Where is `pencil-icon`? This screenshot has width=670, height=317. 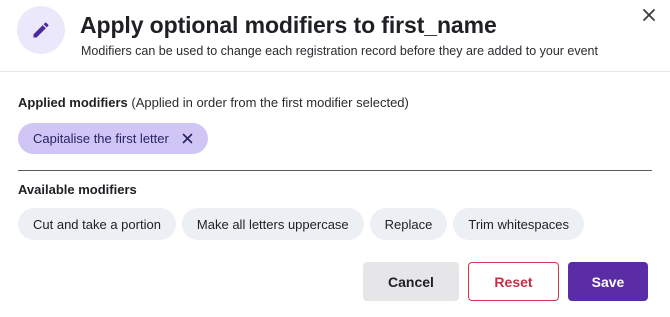
pencil-icon is located at coordinates (41, 30).